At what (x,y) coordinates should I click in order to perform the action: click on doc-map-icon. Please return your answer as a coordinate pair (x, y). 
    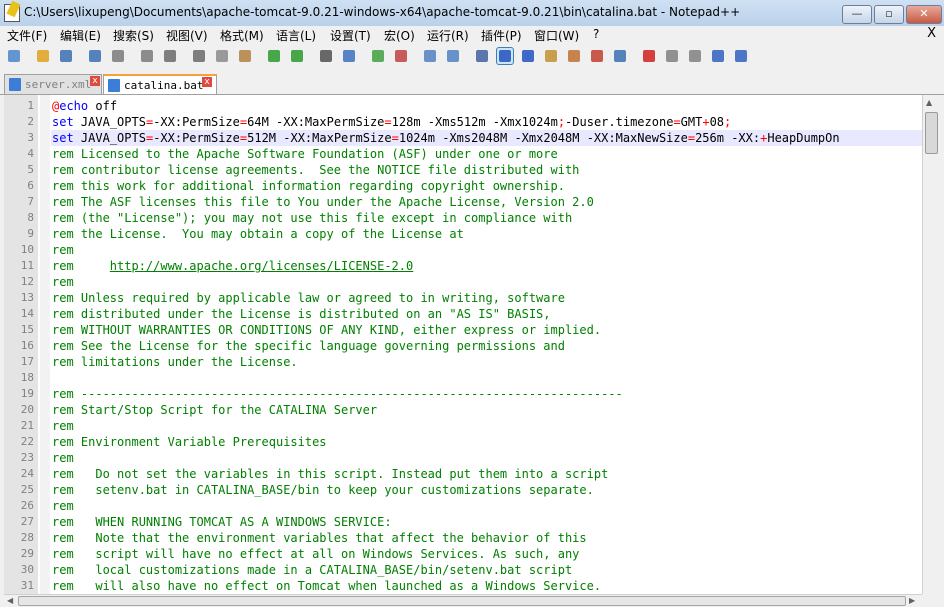
    Looking at the image, I should click on (551, 56).